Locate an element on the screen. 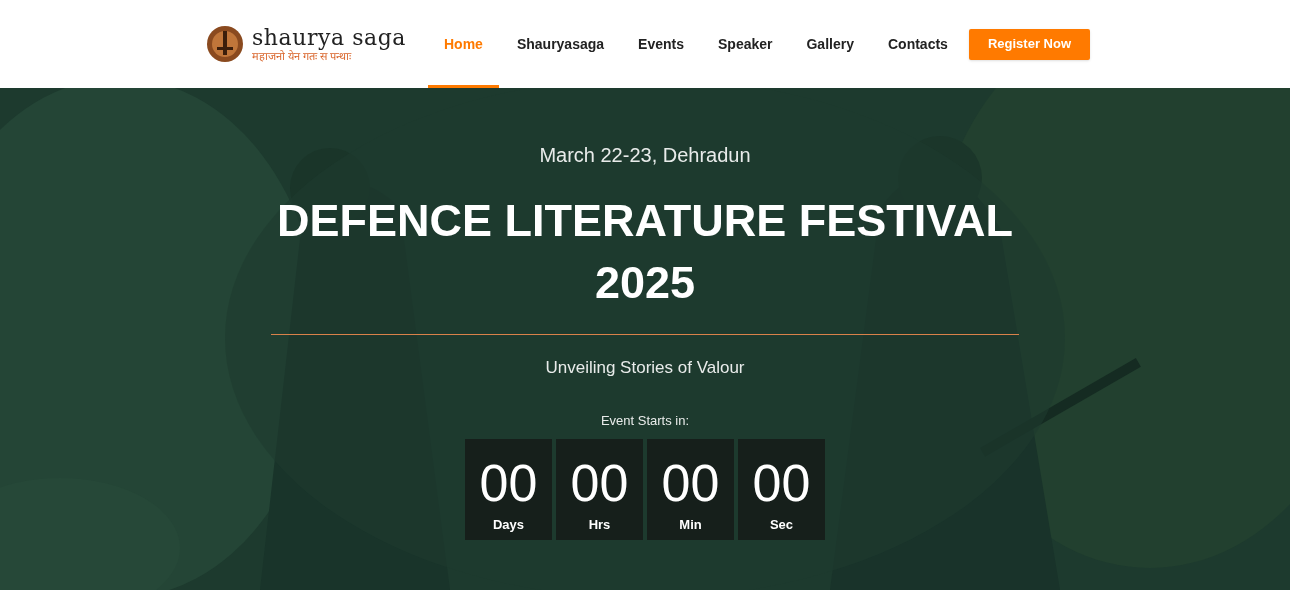 Image resolution: width=1290 pixels, height=590 pixels. countdown-unit: Sec is located at coordinates (781, 525).